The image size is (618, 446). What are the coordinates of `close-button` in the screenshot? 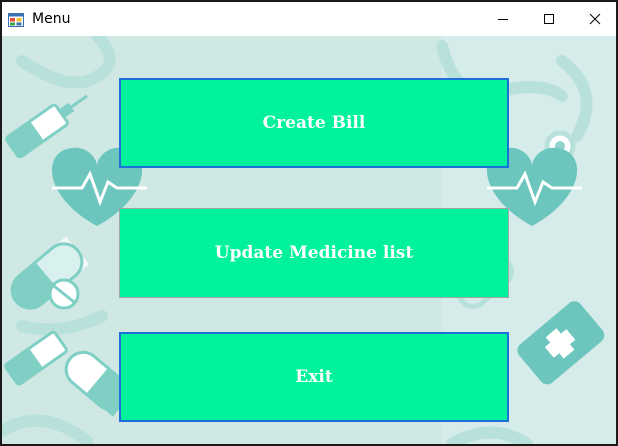 It's located at (594, 19).